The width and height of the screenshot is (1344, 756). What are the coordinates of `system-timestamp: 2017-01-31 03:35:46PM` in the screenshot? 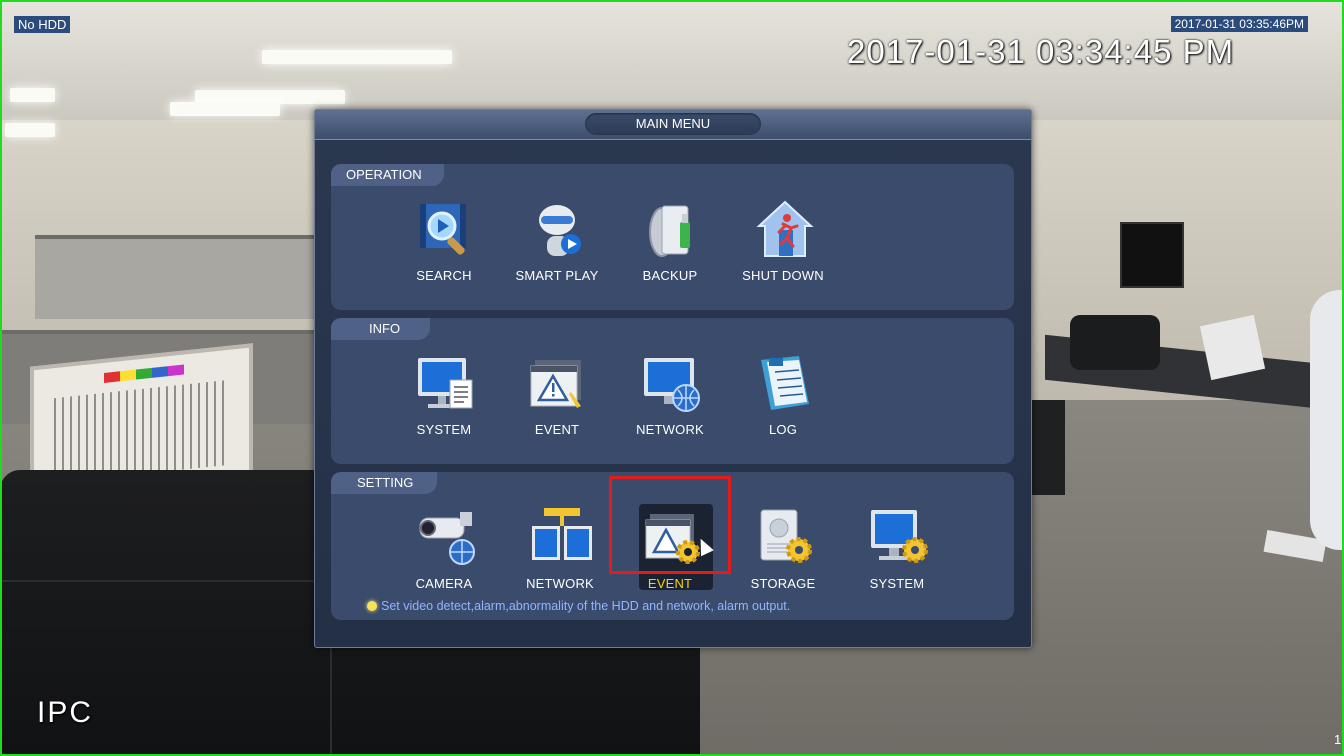 It's located at (1239, 24).